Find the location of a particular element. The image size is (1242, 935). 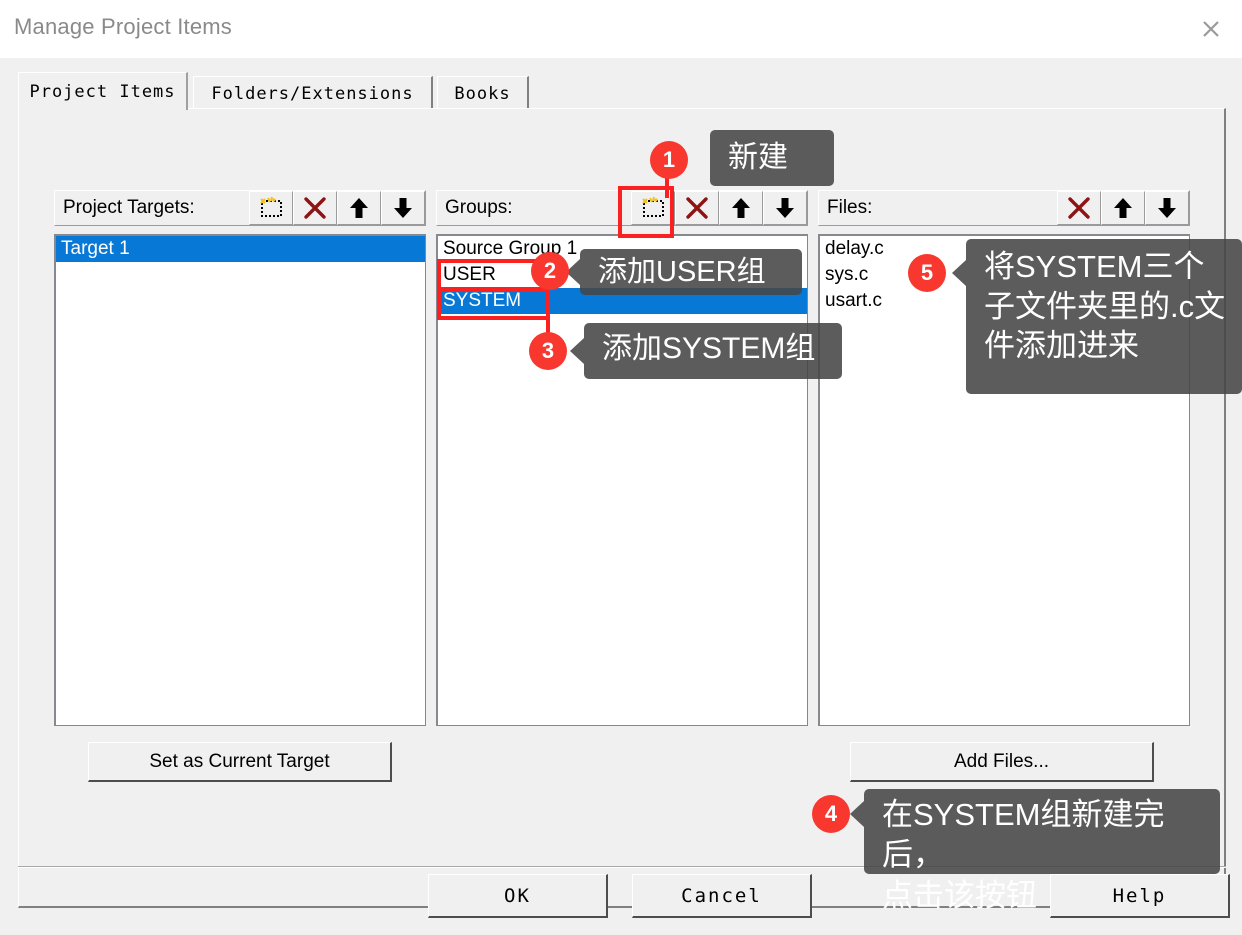

tab-label: Project Items is located at coordinates (102, 91).